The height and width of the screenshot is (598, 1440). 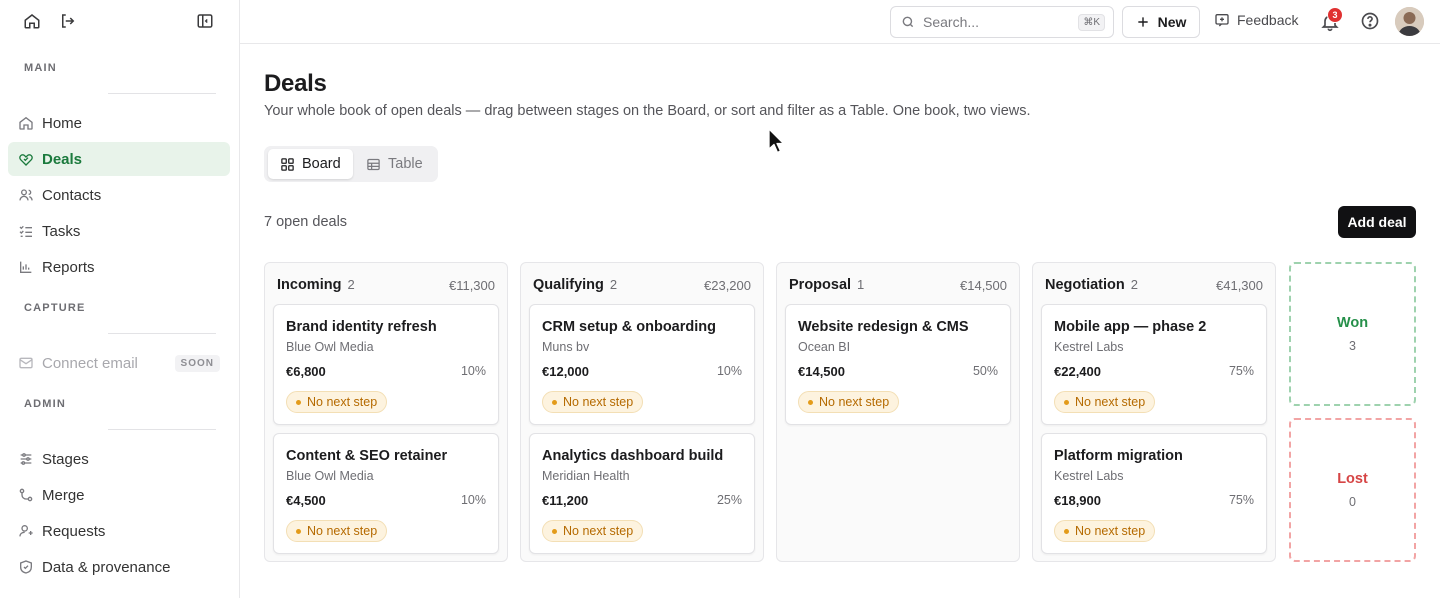 I want to click on merge-icon, so click(x=26, y=495).